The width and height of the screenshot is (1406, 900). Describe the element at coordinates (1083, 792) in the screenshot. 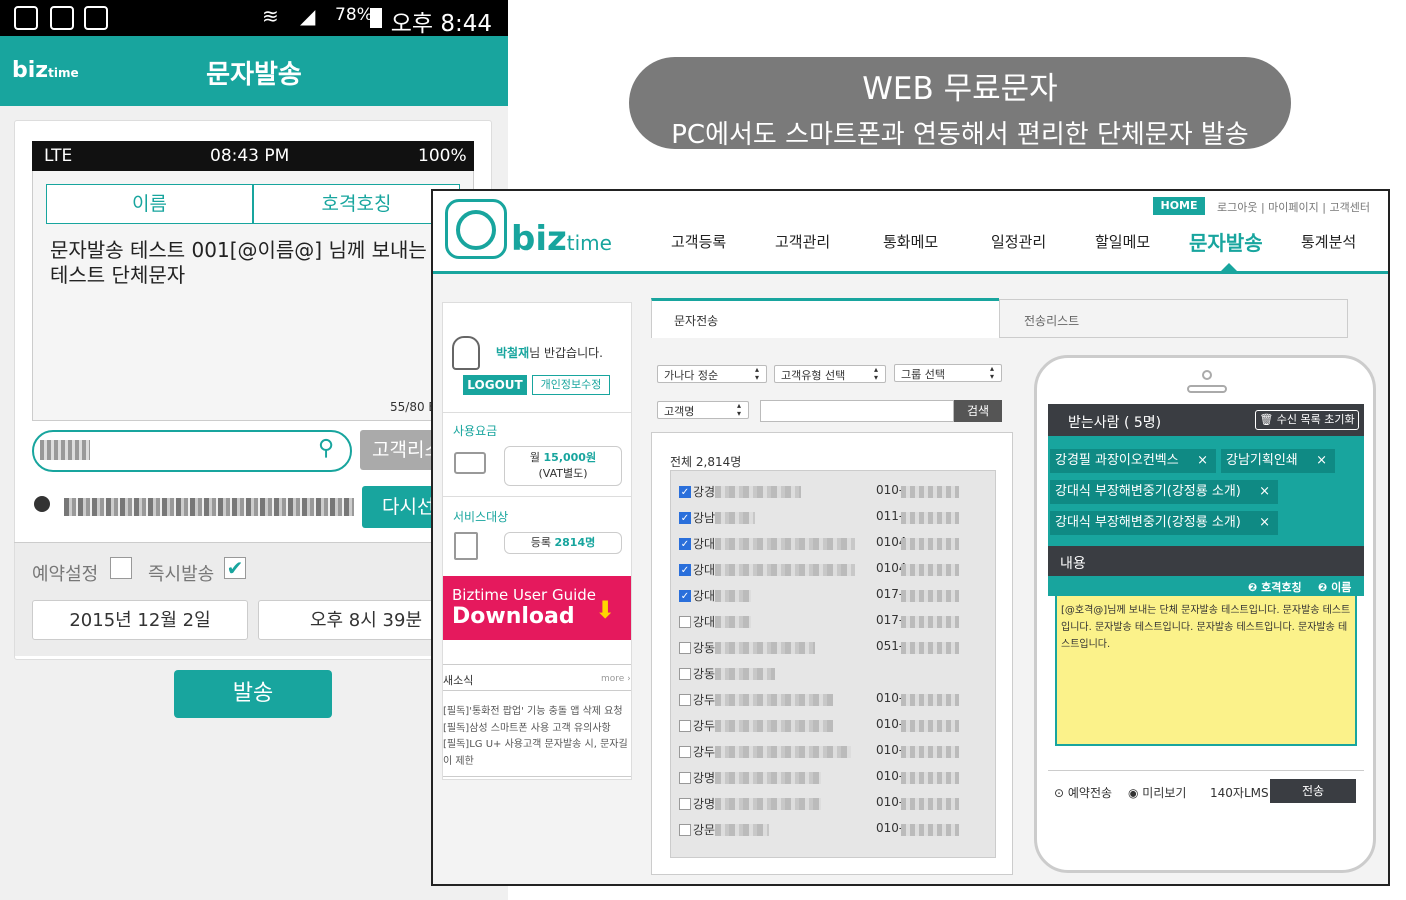

I see `schedule-send-option: ⊙ 예약전송` at that location.